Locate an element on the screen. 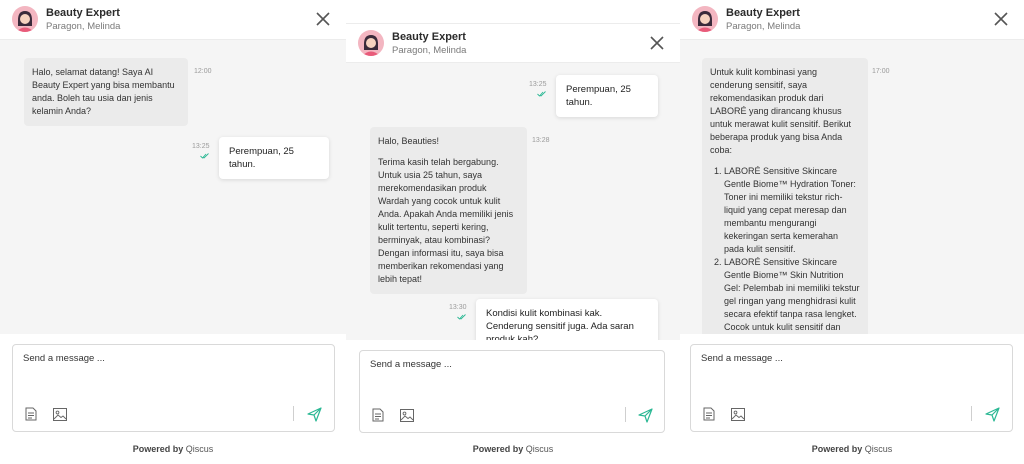  message-time: 13:28 is located at coordinates (541, 140).